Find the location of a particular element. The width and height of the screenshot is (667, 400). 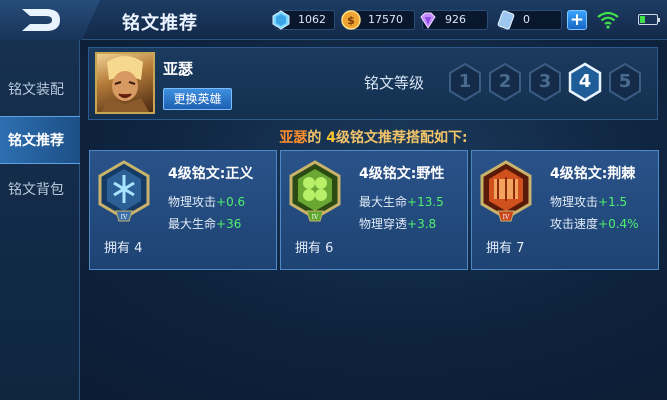

rune-stat: 物理攻击+0.6 is located at coordinates (207, 202).